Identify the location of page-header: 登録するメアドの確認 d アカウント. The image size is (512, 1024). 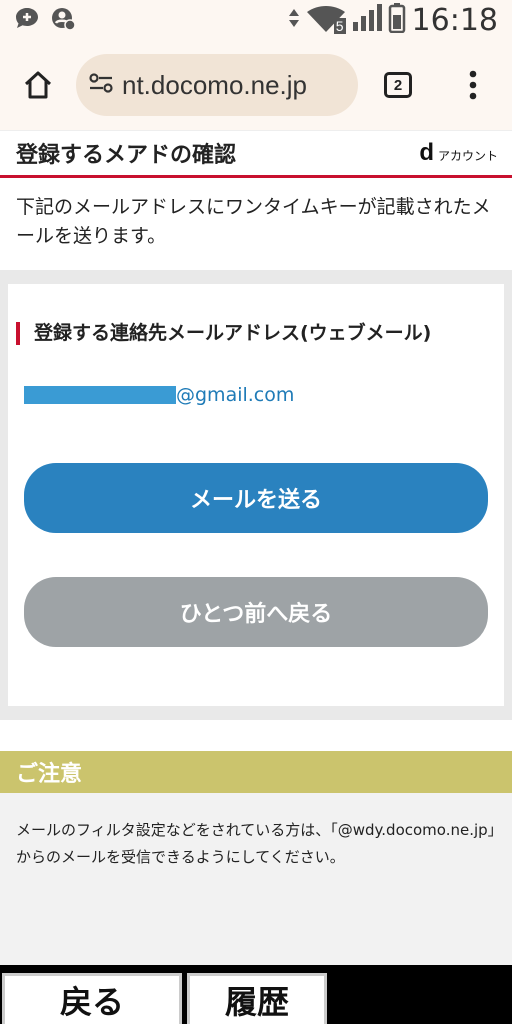
(256, 154).